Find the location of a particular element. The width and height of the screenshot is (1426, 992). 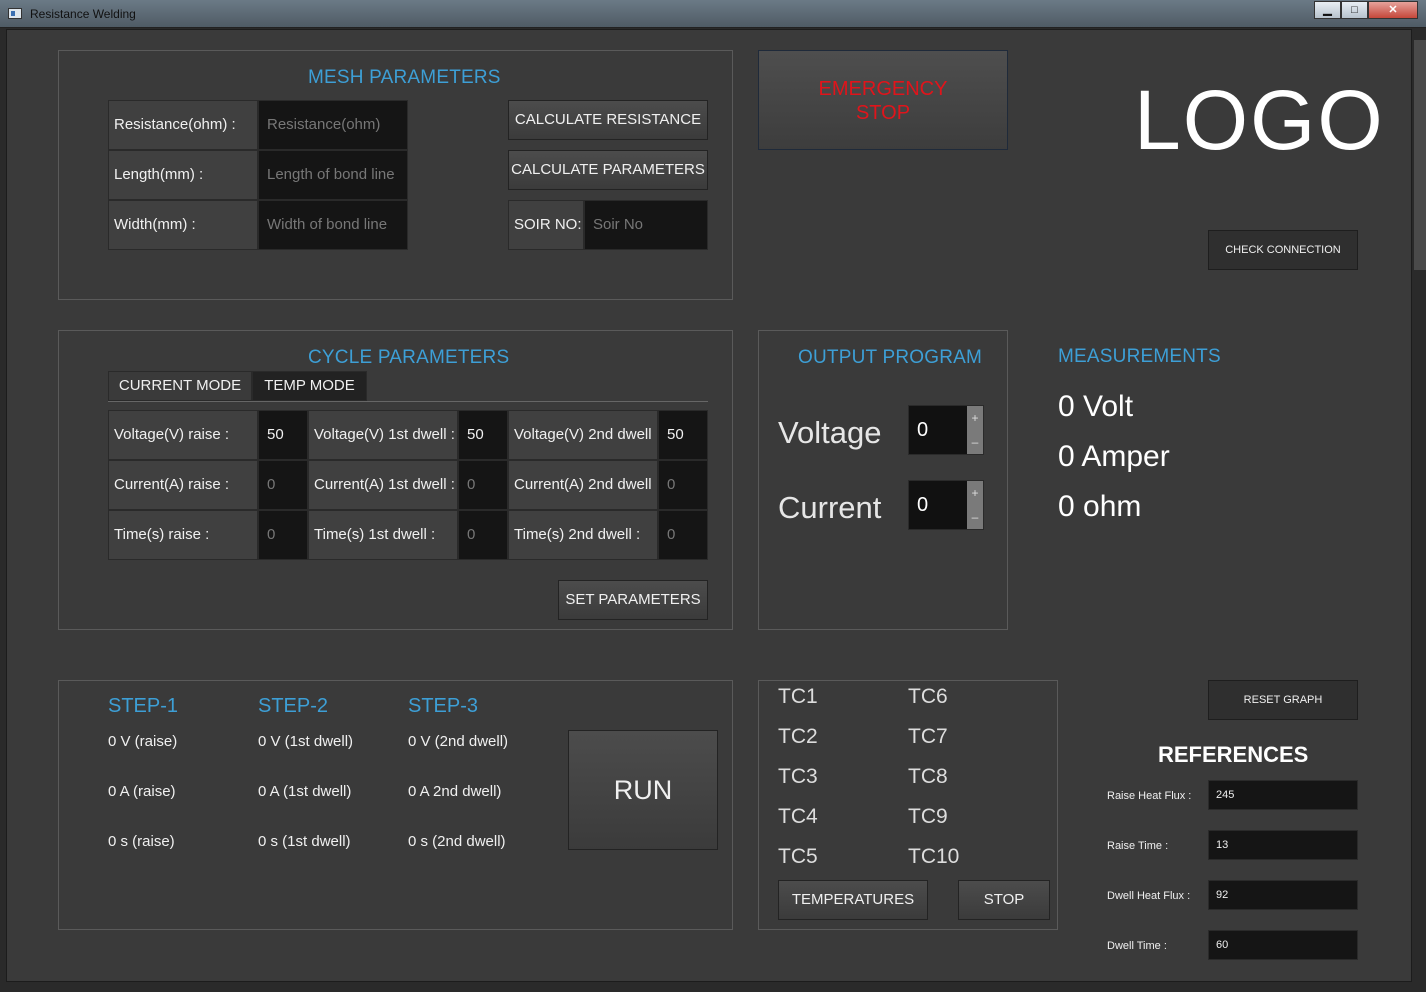

measurements-title: MEASUREMENTS is located at coordinates (1139, 356).